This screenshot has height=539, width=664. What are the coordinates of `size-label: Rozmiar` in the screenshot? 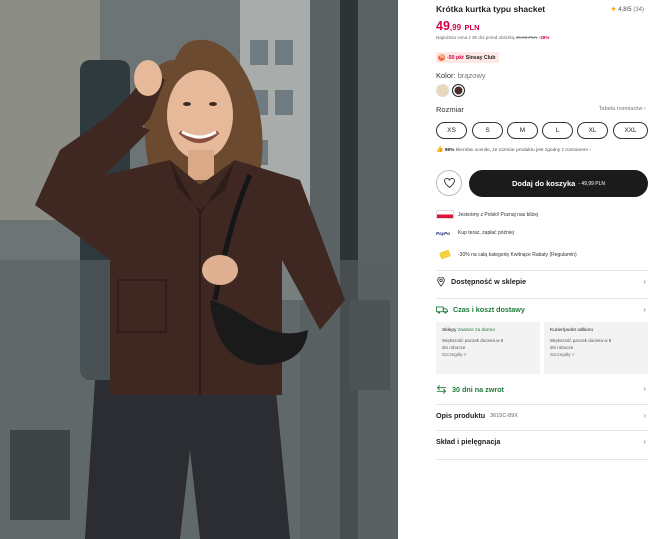 It's located at (450, 109).